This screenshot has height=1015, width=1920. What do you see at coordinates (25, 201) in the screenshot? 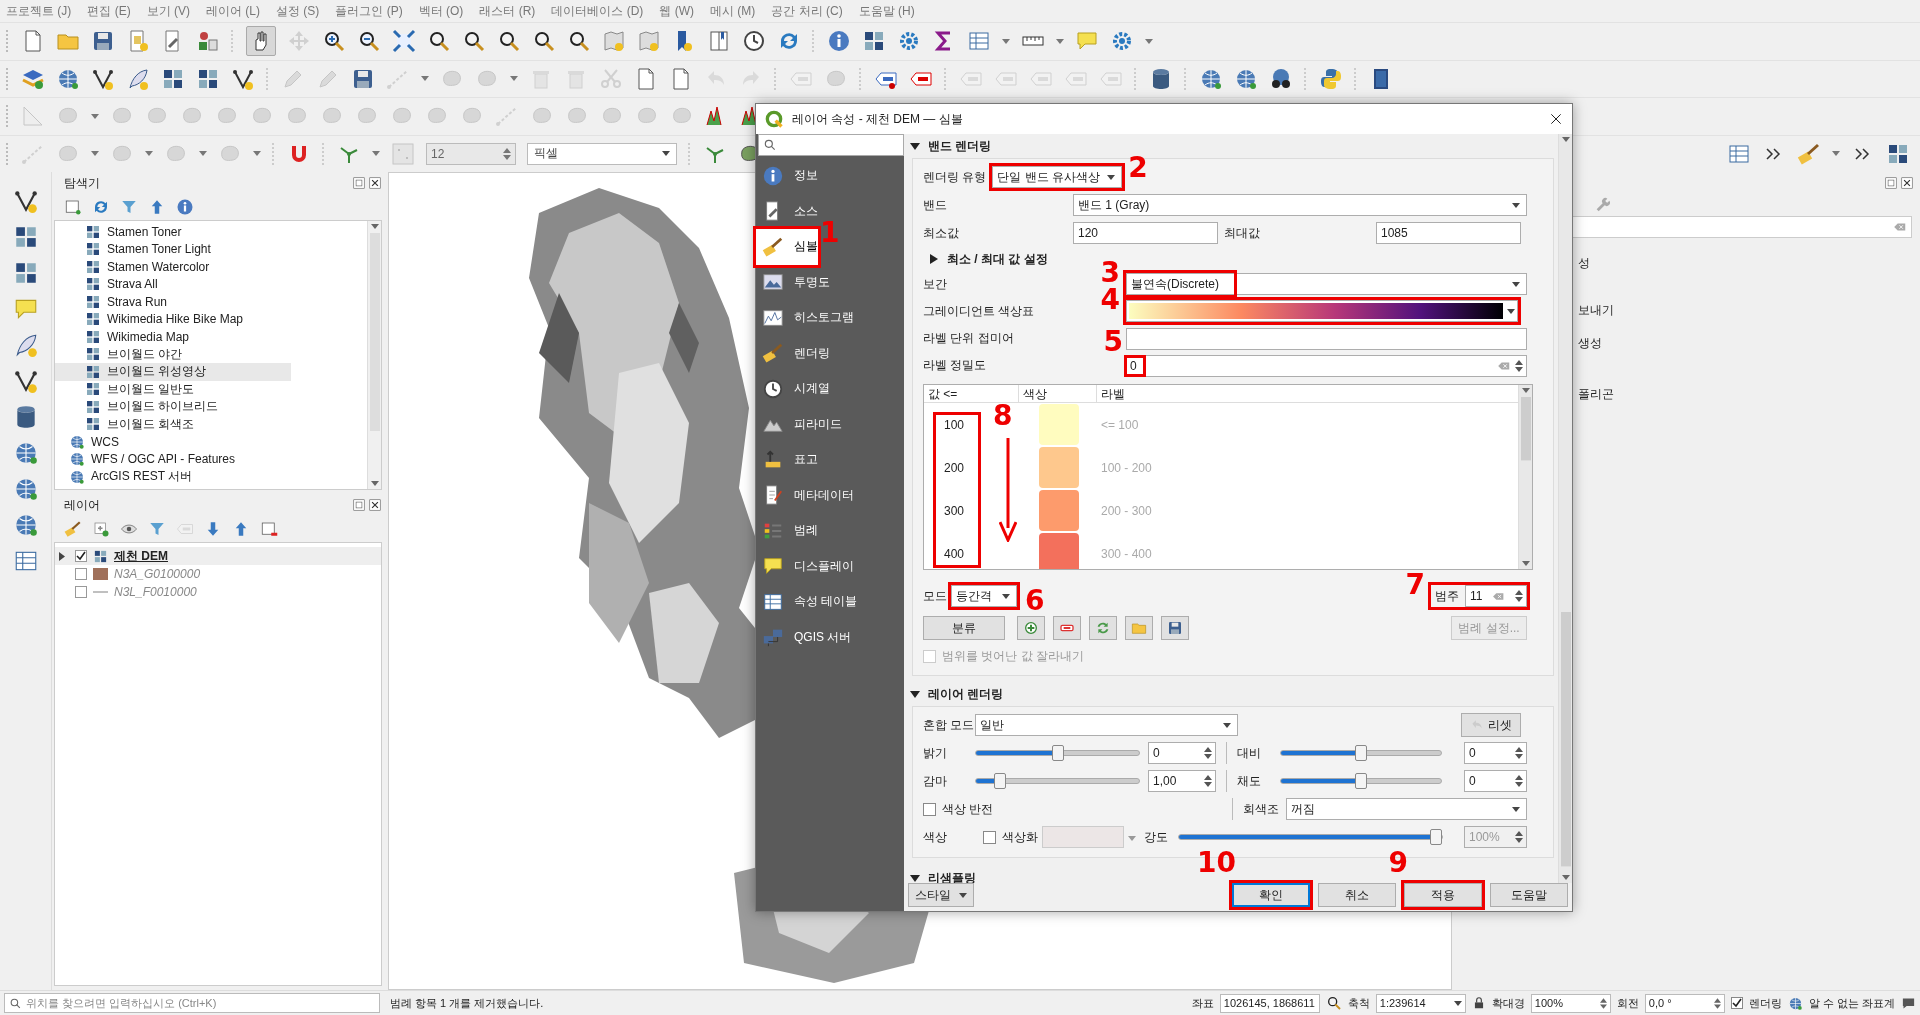
I see `vertex-icon` at bounding box center [25, 201].